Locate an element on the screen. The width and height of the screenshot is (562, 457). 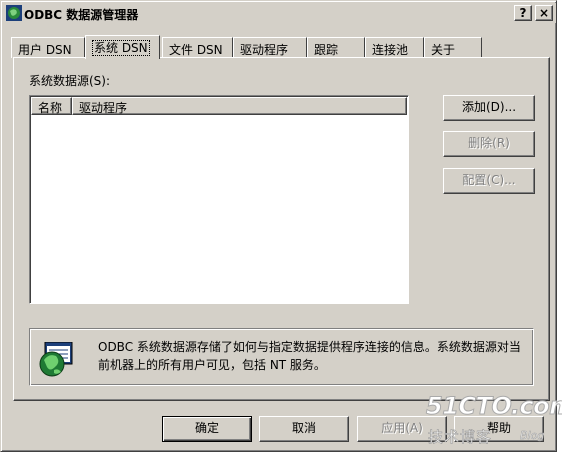
close-icon: × is located at coordinates (544, 13).